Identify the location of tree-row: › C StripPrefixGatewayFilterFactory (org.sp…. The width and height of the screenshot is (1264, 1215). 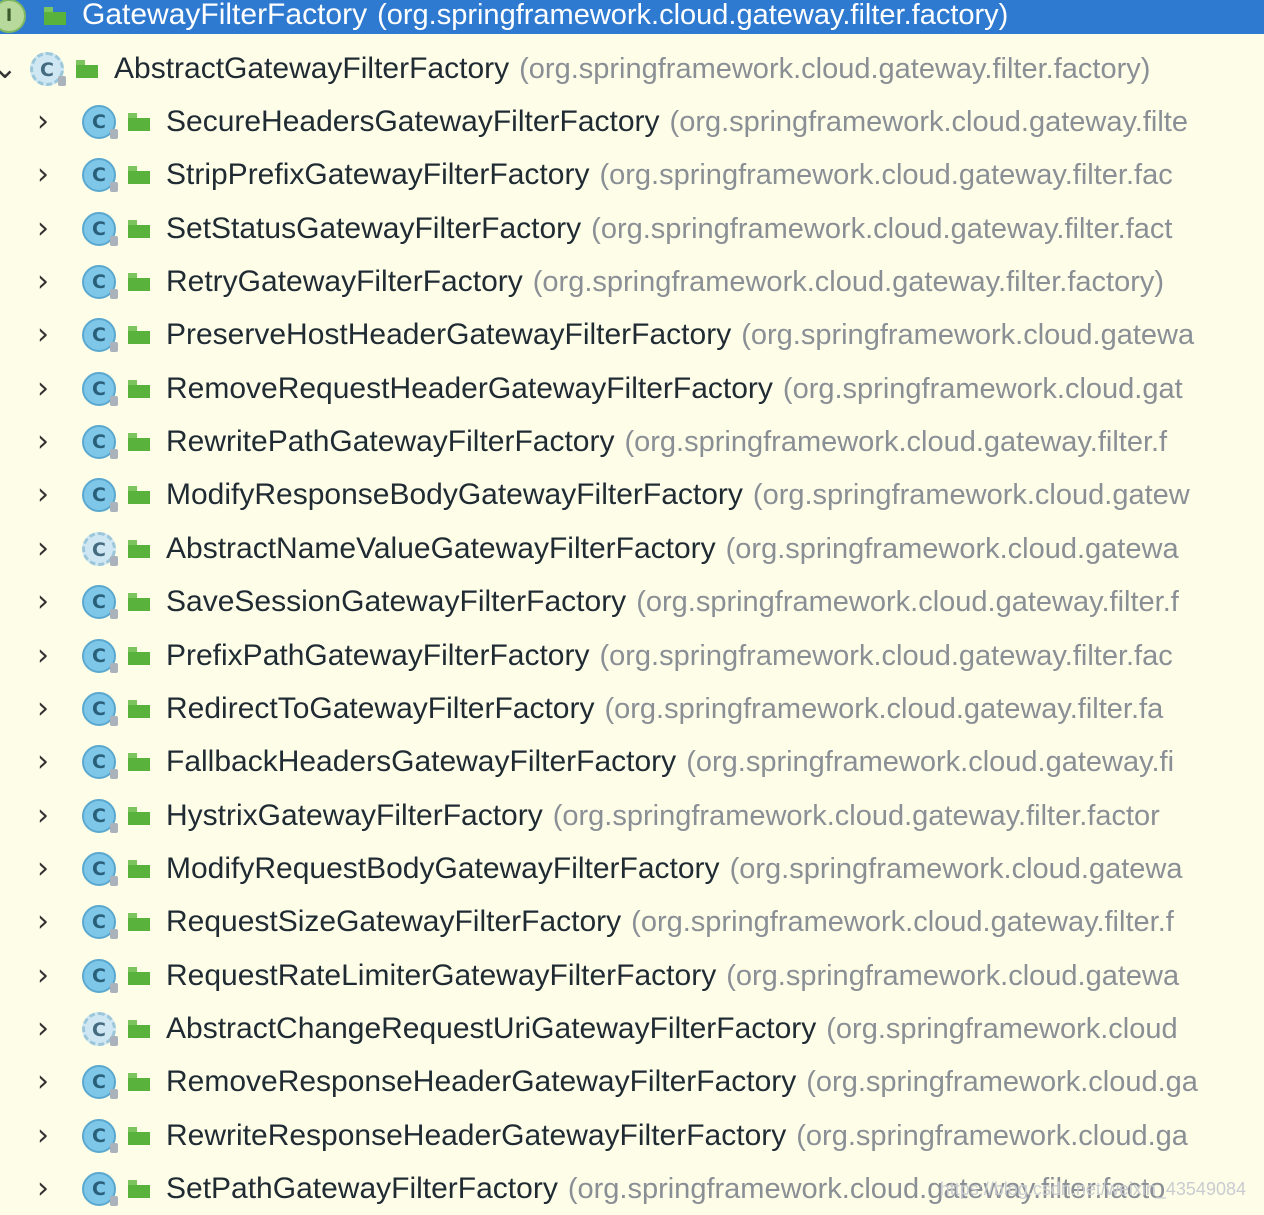
(632, 174).